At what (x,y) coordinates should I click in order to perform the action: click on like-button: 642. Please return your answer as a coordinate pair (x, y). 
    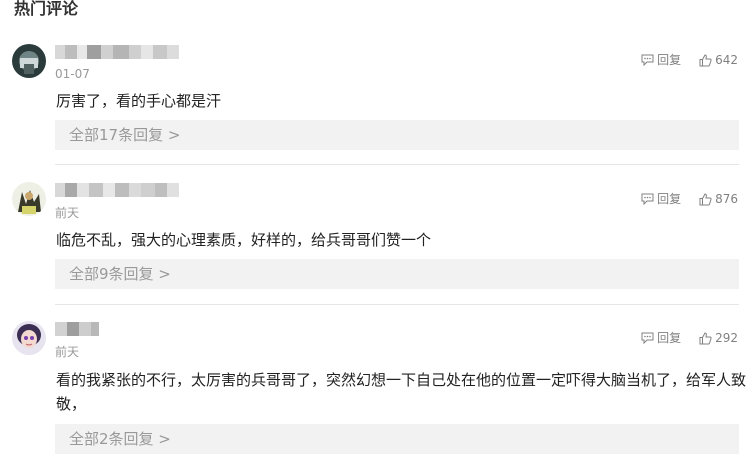
    Looking at the image, I should click on (718, 60).